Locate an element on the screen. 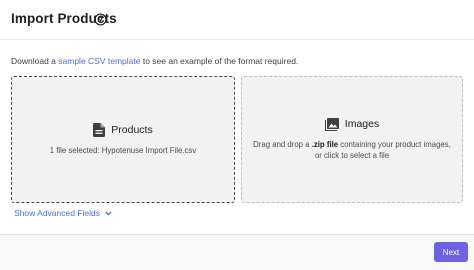 The height and width of the screenshot is (270, 474). image-icon is located at coordinates (331, 124).